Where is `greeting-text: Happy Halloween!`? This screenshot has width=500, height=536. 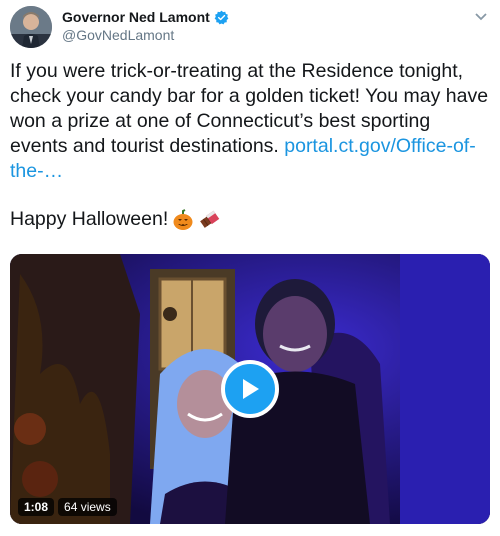 greeting-text: Happy Halloween! is located at coordinates (89, 219).